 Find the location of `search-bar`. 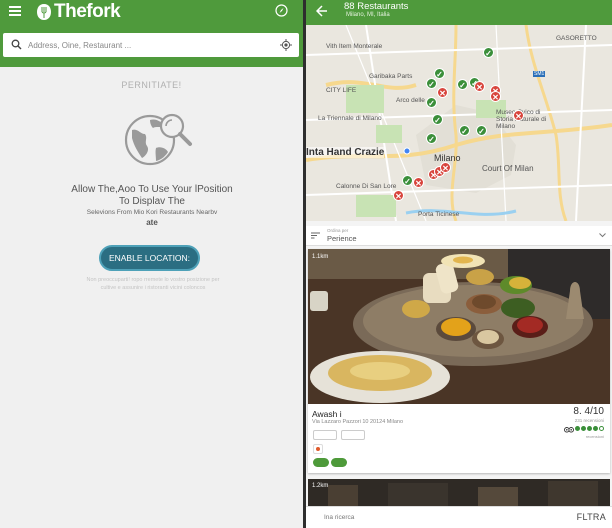

search-bar is located at coordinates (151, 45).